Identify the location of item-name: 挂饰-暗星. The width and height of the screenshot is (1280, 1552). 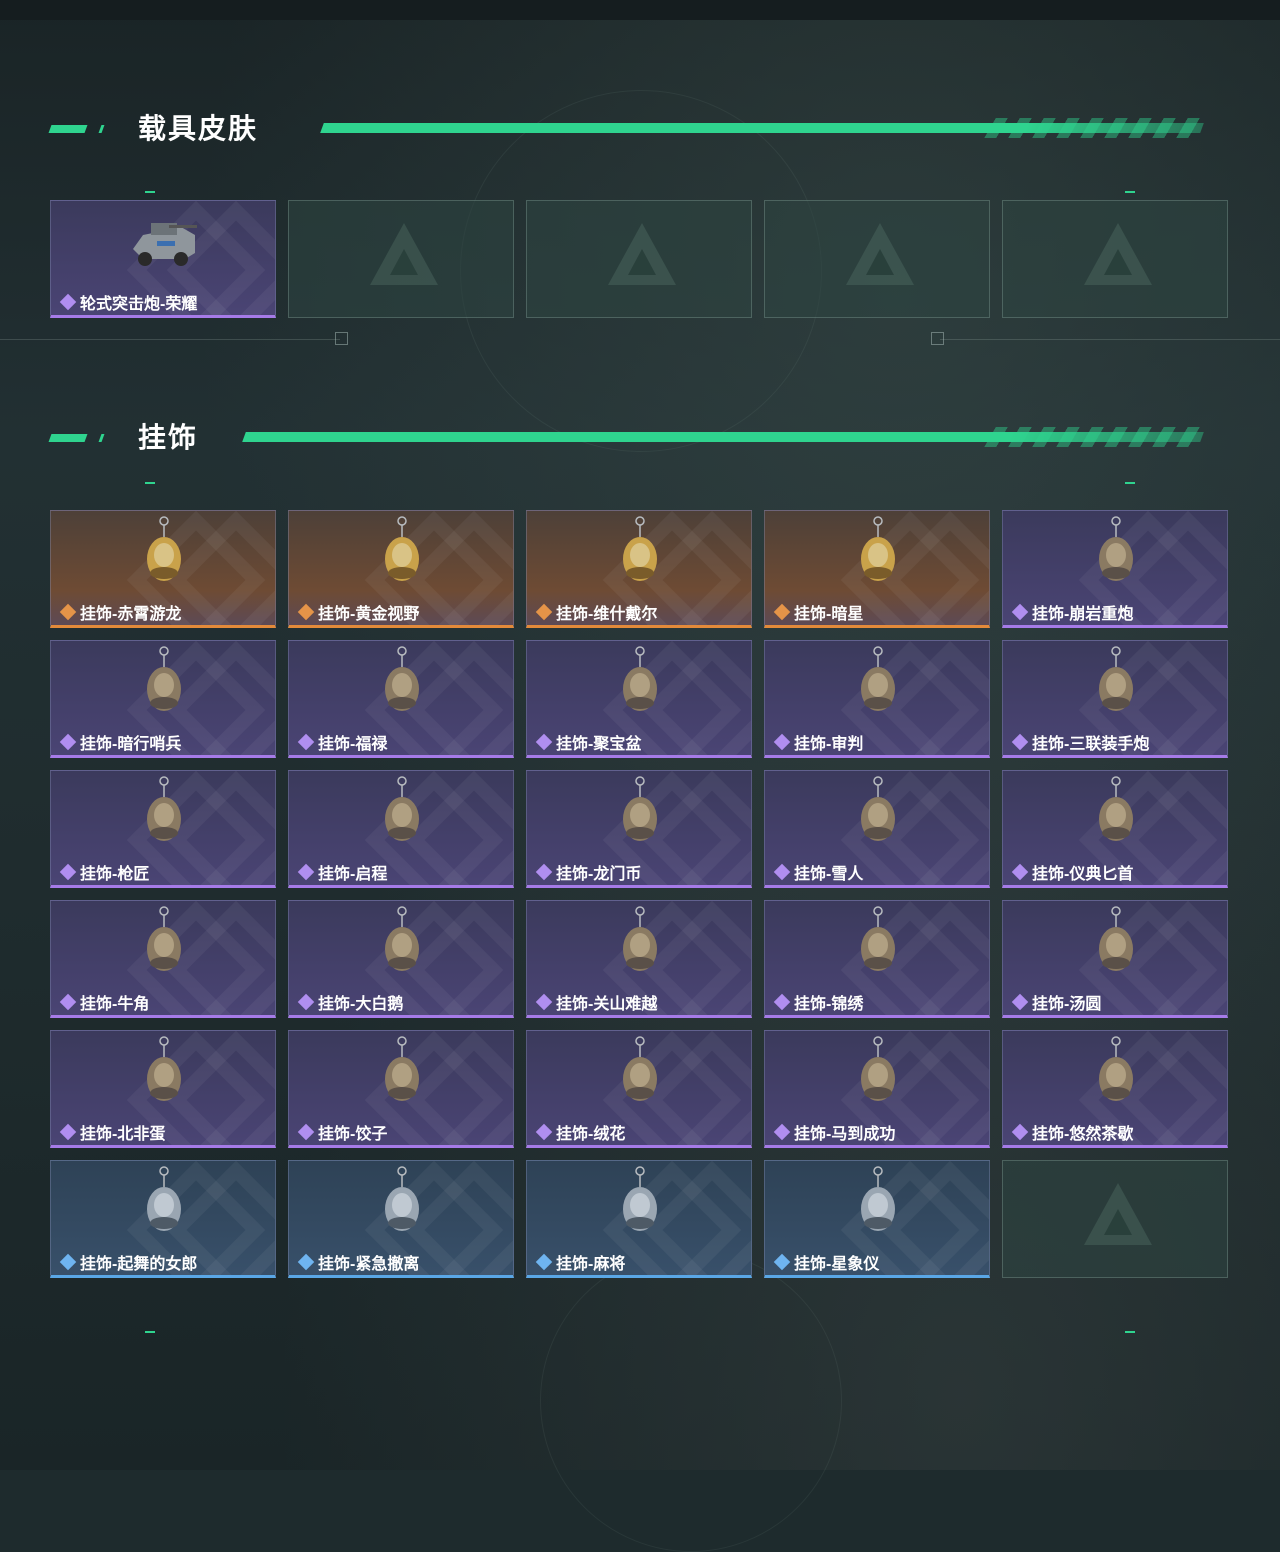
(829, 614).